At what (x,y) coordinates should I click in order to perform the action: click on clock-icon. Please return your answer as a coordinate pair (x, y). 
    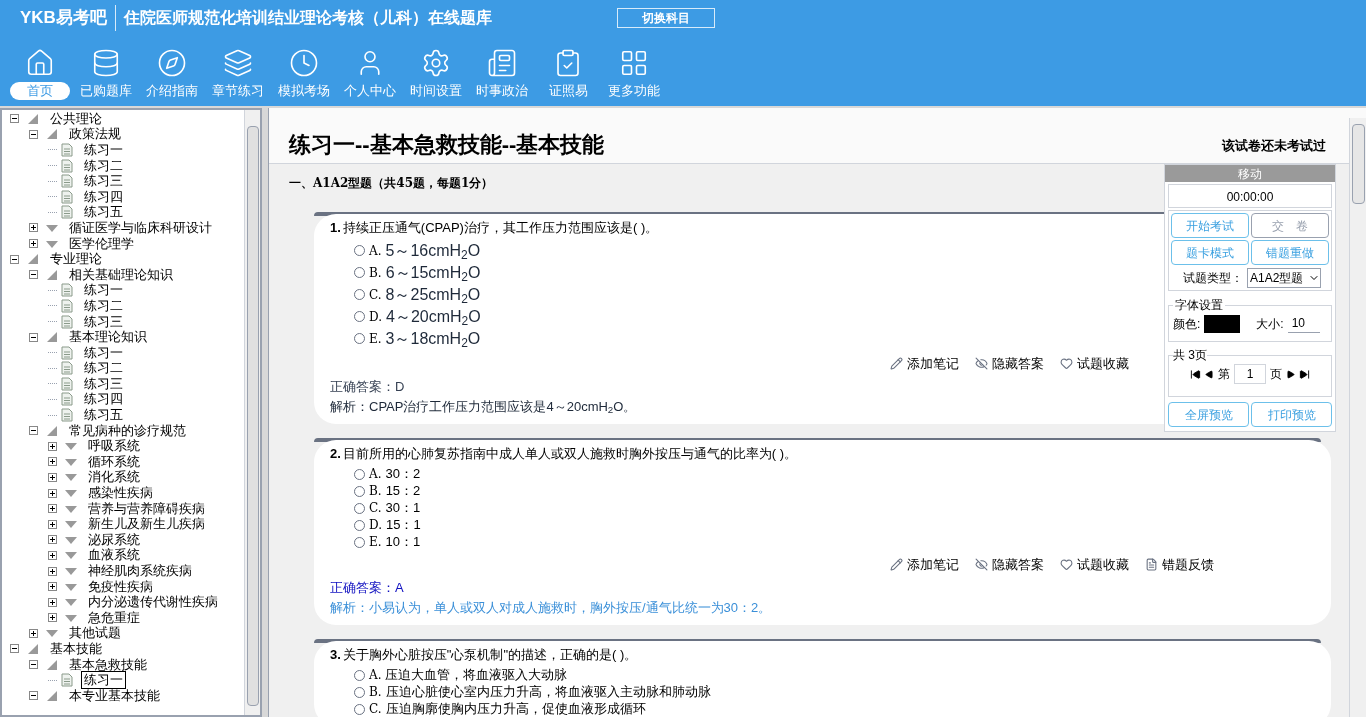
    Looking at the image, I should click on (304, 63).